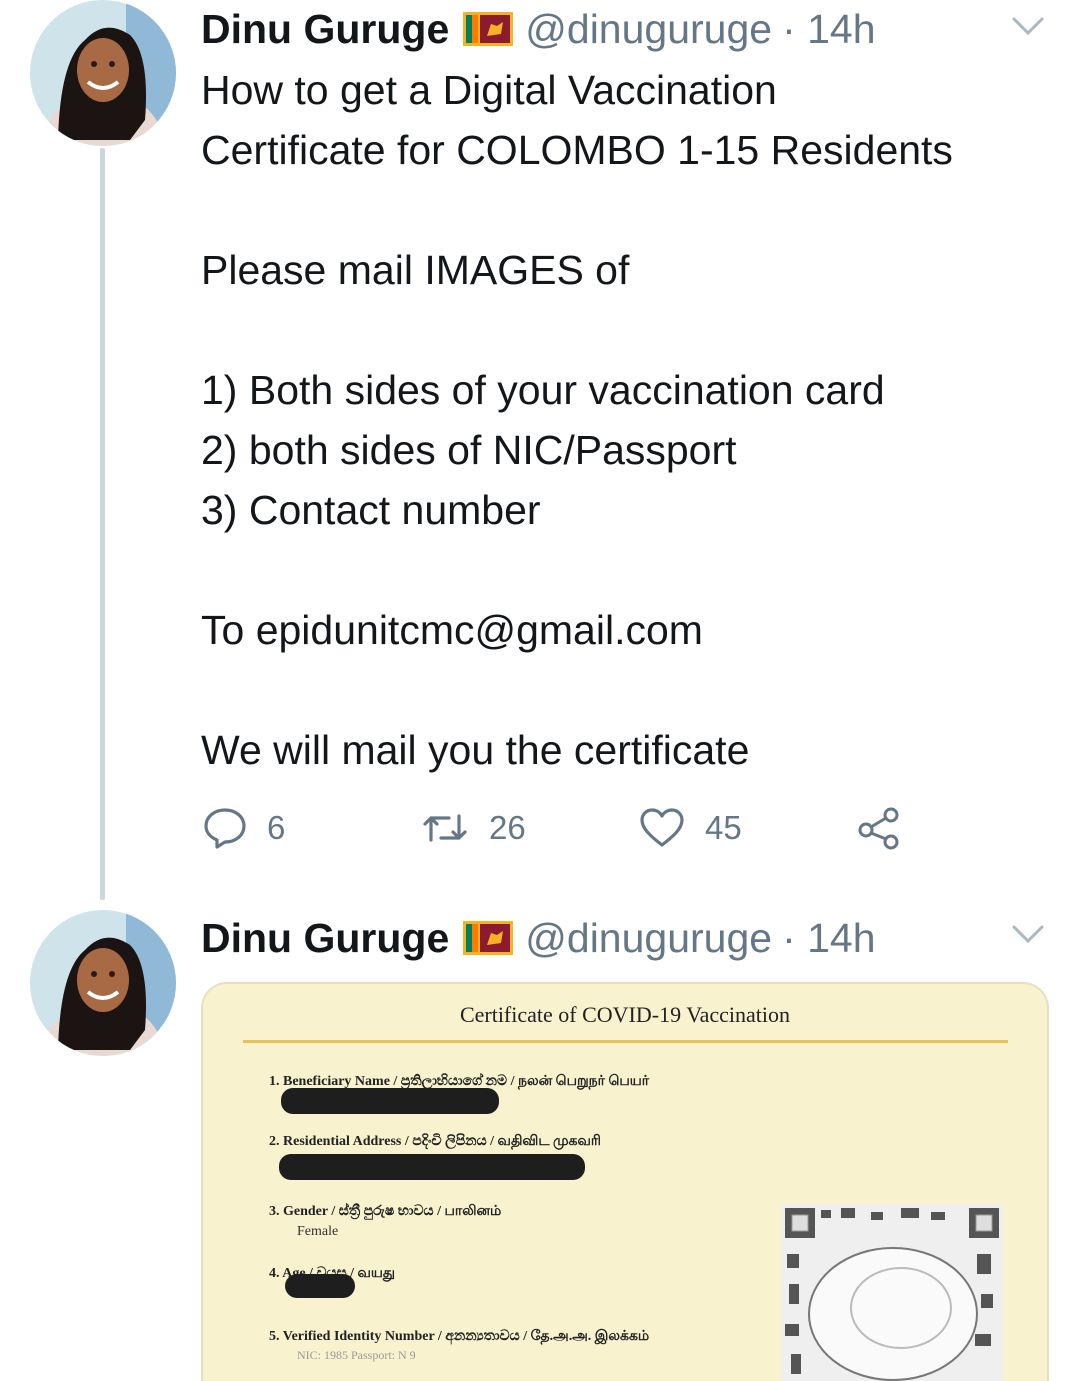 The image size is (1080, 1381). Describe the element at coordinates (581, 828) in the screenshot. I see `tweet-actions: 6 26 45` at that location.